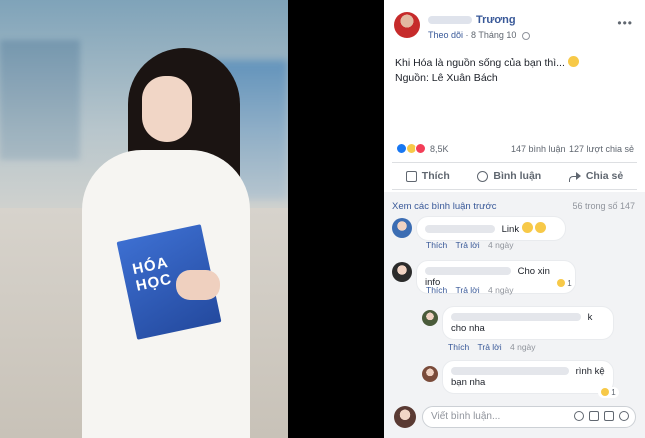 The image size is (645, 438). Describe the element at coordinates (538, 149) in the screenshot. I see `comment-count: 147 bình luận` at that location.